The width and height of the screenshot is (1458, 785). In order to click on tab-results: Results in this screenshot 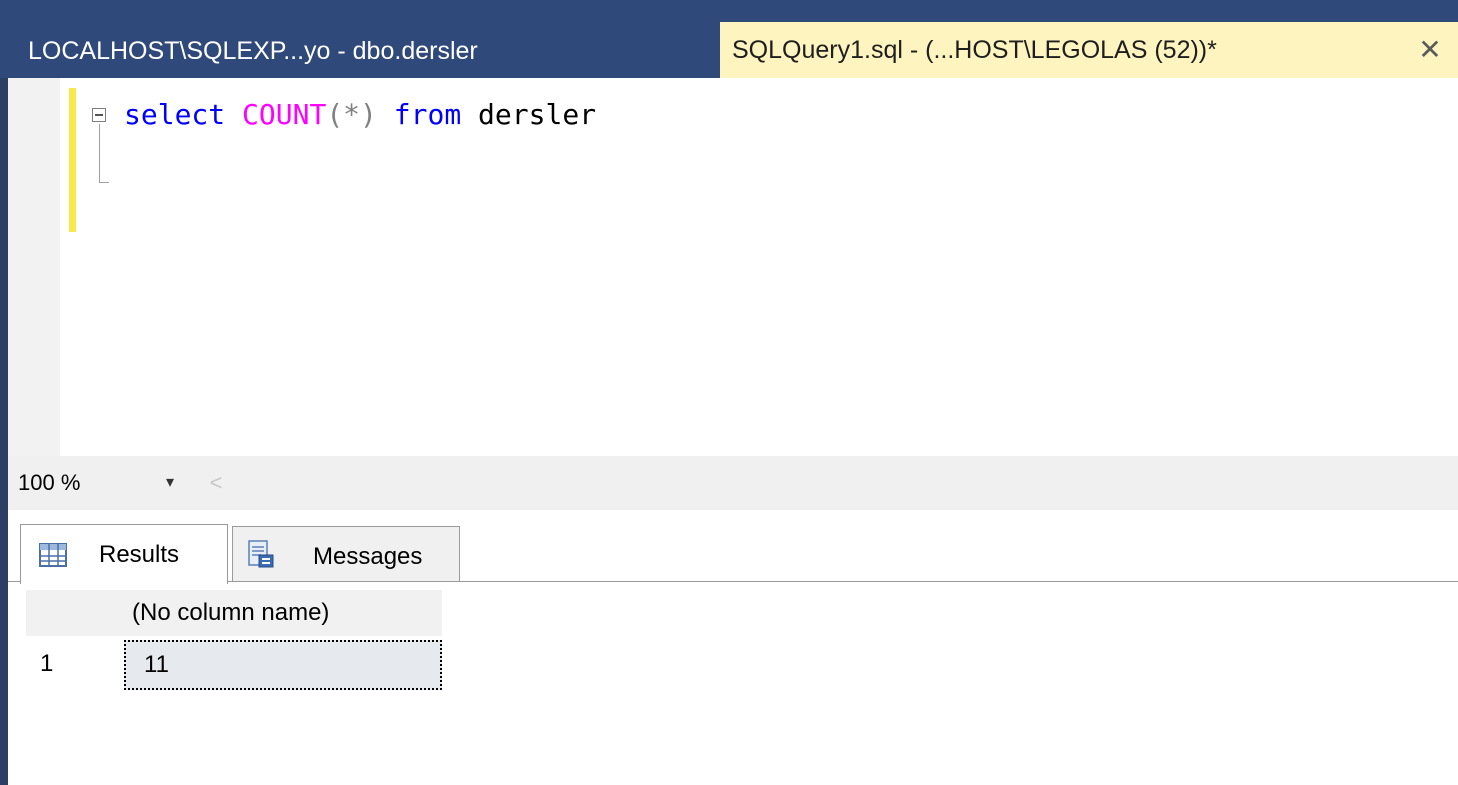, I will do `click(124, 554)`.